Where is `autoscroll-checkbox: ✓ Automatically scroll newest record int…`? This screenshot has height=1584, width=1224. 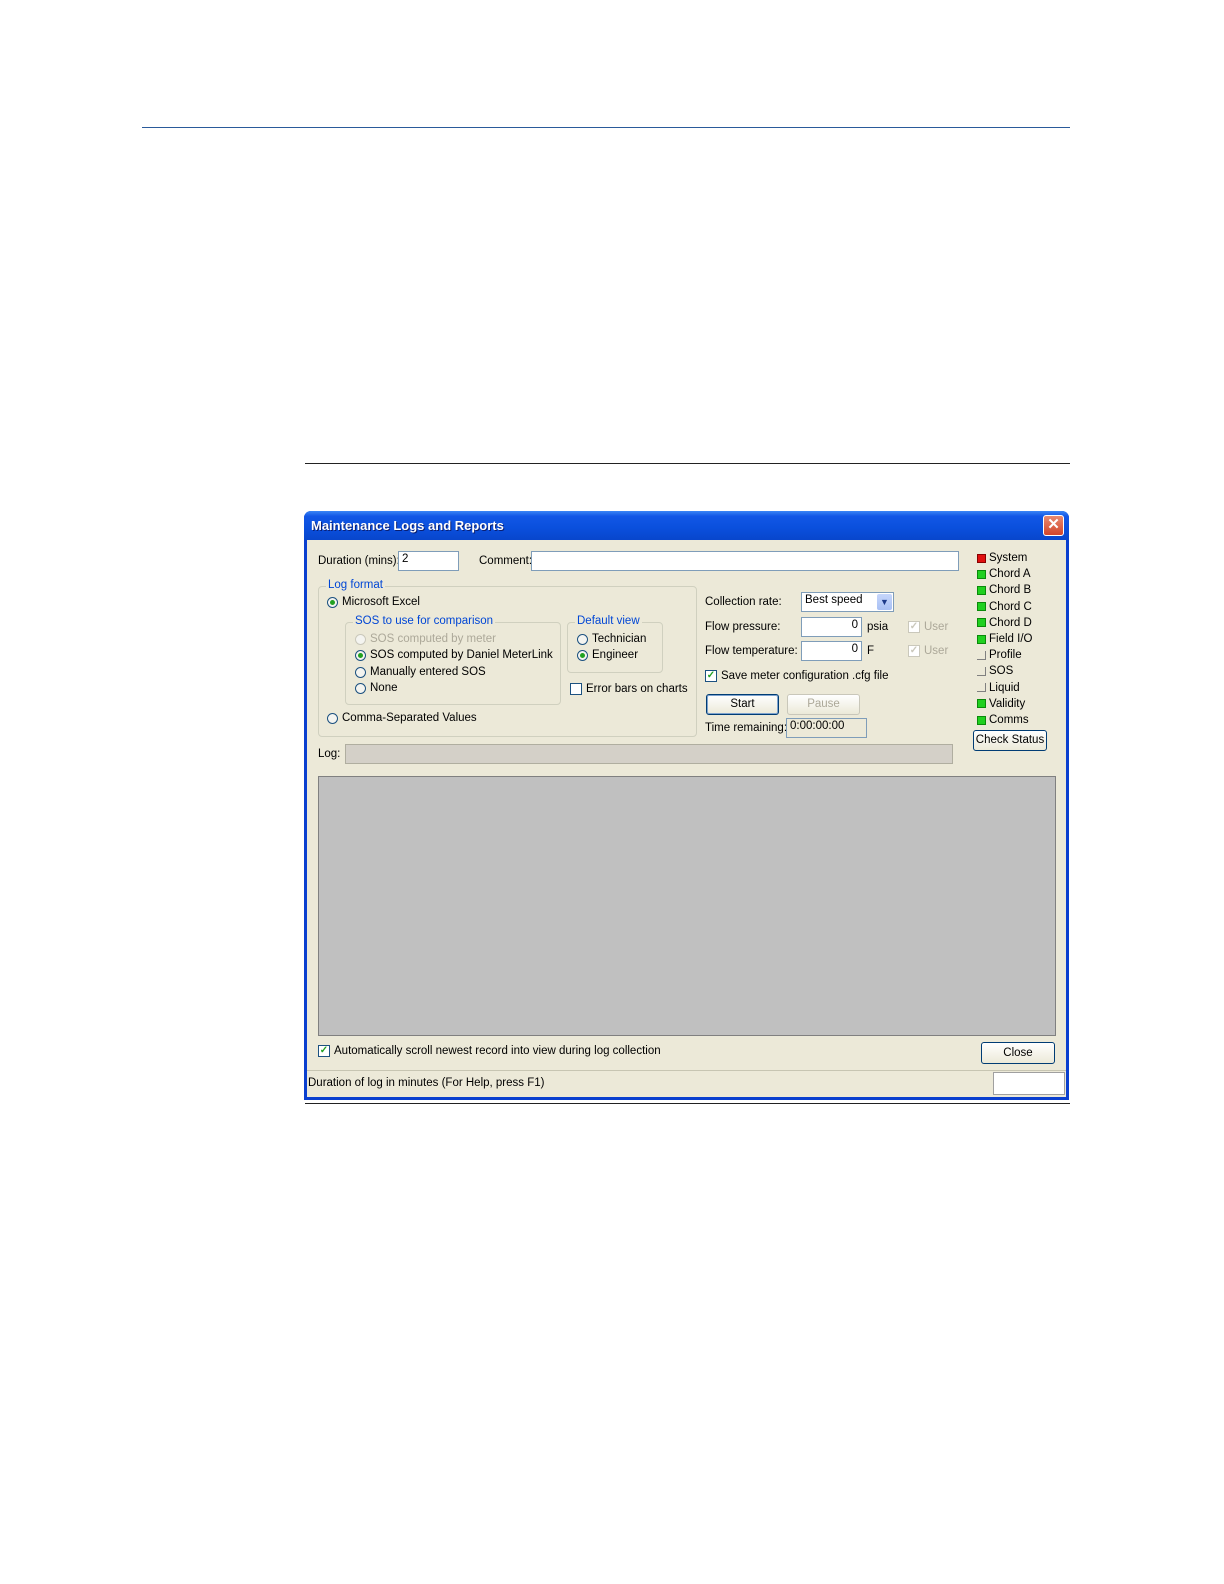
autoscroll-checkbox: ✓ Automatically scroll newest record int… is located at coordinates (489, 1051).